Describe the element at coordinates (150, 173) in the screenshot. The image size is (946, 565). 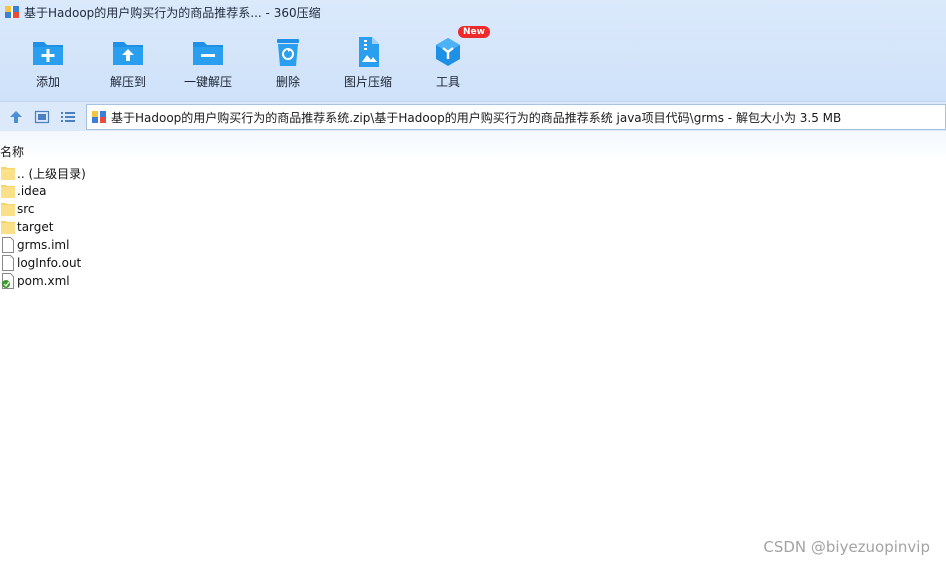
I see `list-item-parent-dir: .. (上级目录)` at that location.